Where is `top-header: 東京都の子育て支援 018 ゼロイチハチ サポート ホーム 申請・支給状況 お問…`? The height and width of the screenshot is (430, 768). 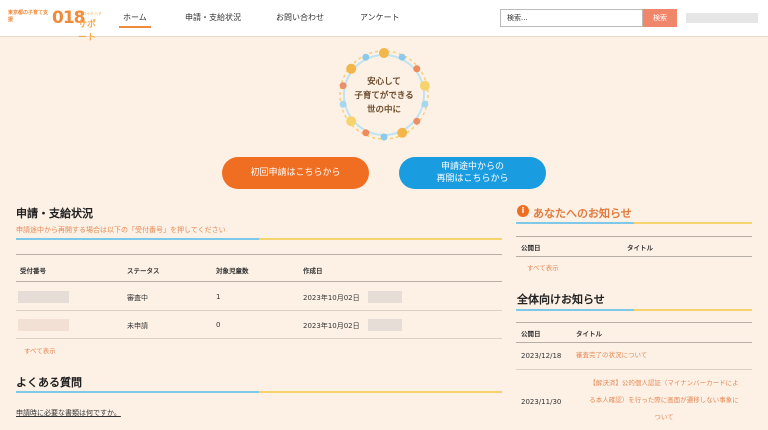
top-header: 東京都の子育て支援 018 ゼロイチハチ サポート ホーム 申請・支給状況 お問… is located at coordinates (384, 21).